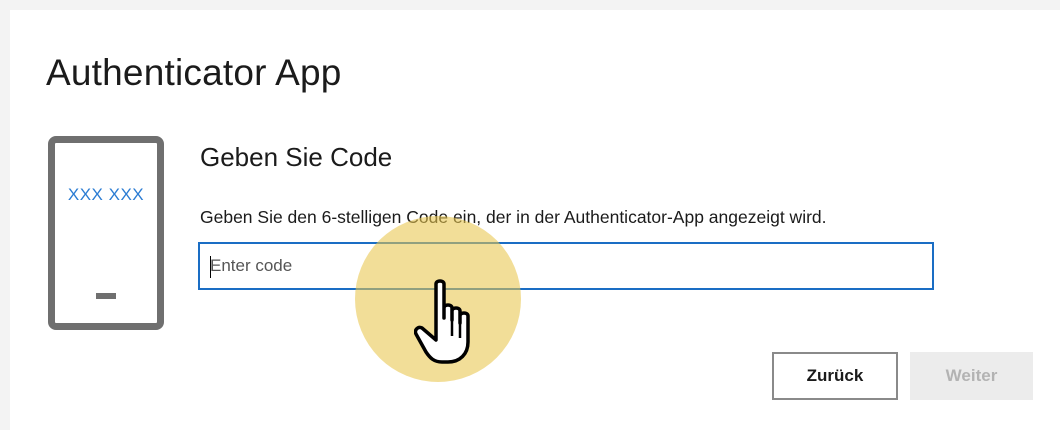 The image size is (1060, 430). What do you see at coordinates (106, 296) in the screenshot?
I see `phone-home-button-icon` at bounding box center [106, 296].